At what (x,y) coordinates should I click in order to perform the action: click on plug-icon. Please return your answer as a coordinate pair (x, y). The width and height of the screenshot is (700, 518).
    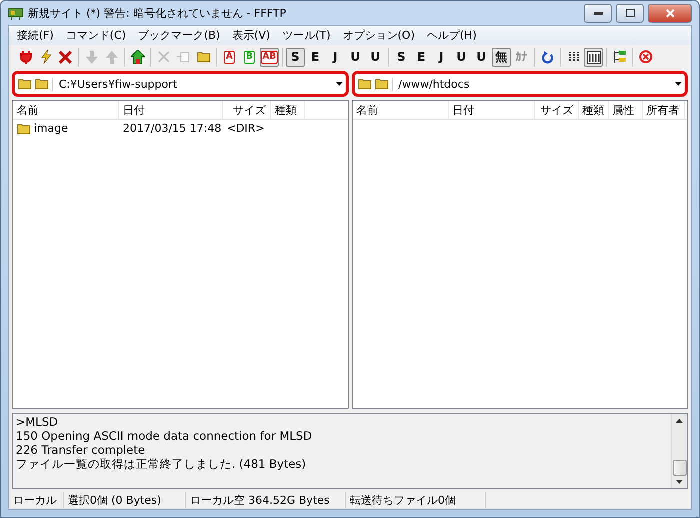
    Looking at the image, I should click on (26, 57).